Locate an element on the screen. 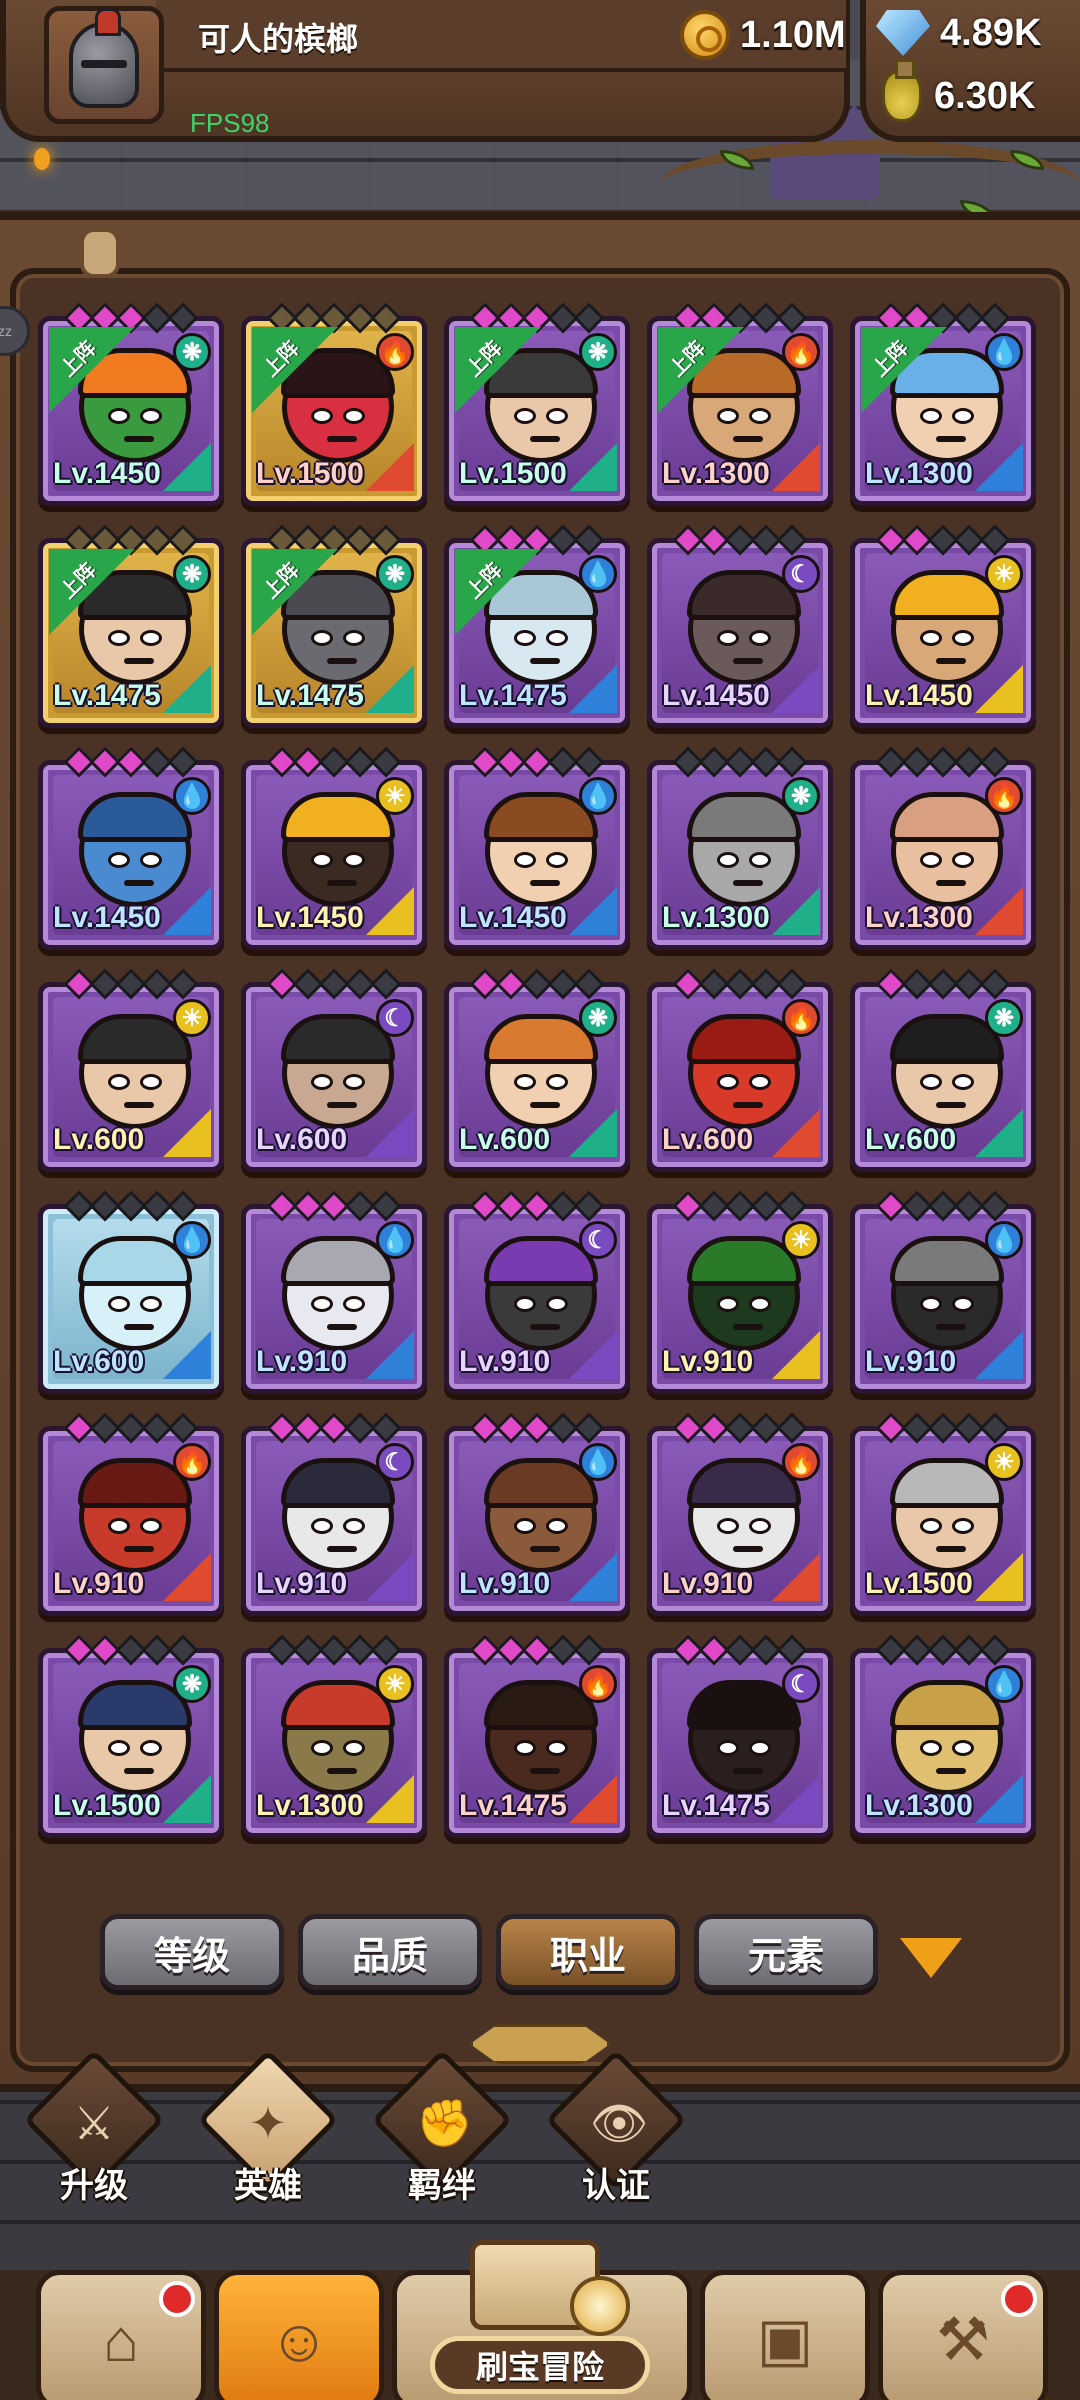 This screenshot has width=1080, height=2400. hero-card: 上阵 💧 Lv.1475 is located at coordinates (537, 626).